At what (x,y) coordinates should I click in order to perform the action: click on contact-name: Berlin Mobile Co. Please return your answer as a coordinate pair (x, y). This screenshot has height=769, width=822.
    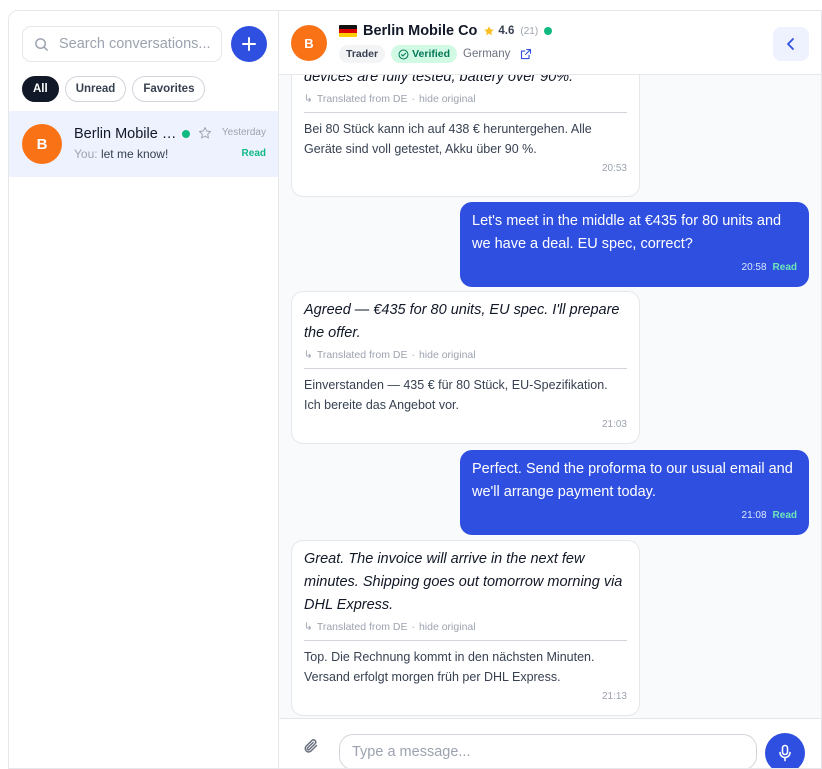
    Looking at the image, I should click on (420, 31).